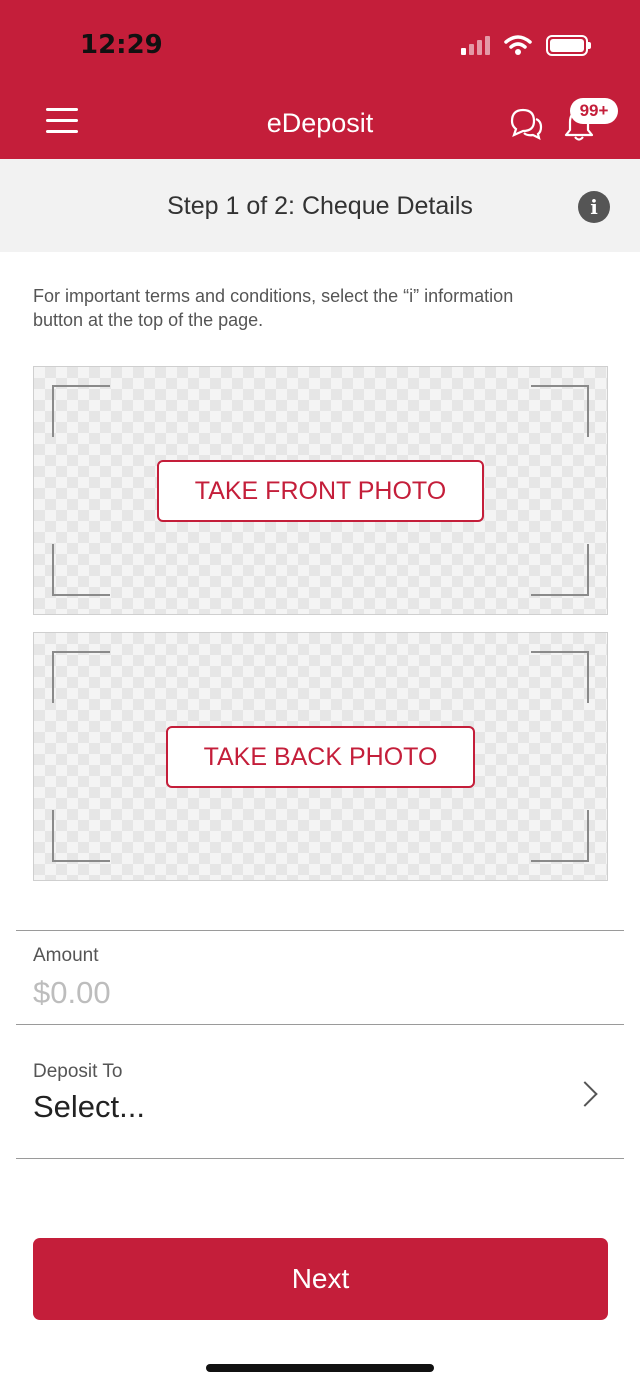 This screenshot has height=1387, width=640. What do you see at coordinates (320, 1158) in the screenshot?
I see `divider` at bounding box center [320, 1158].